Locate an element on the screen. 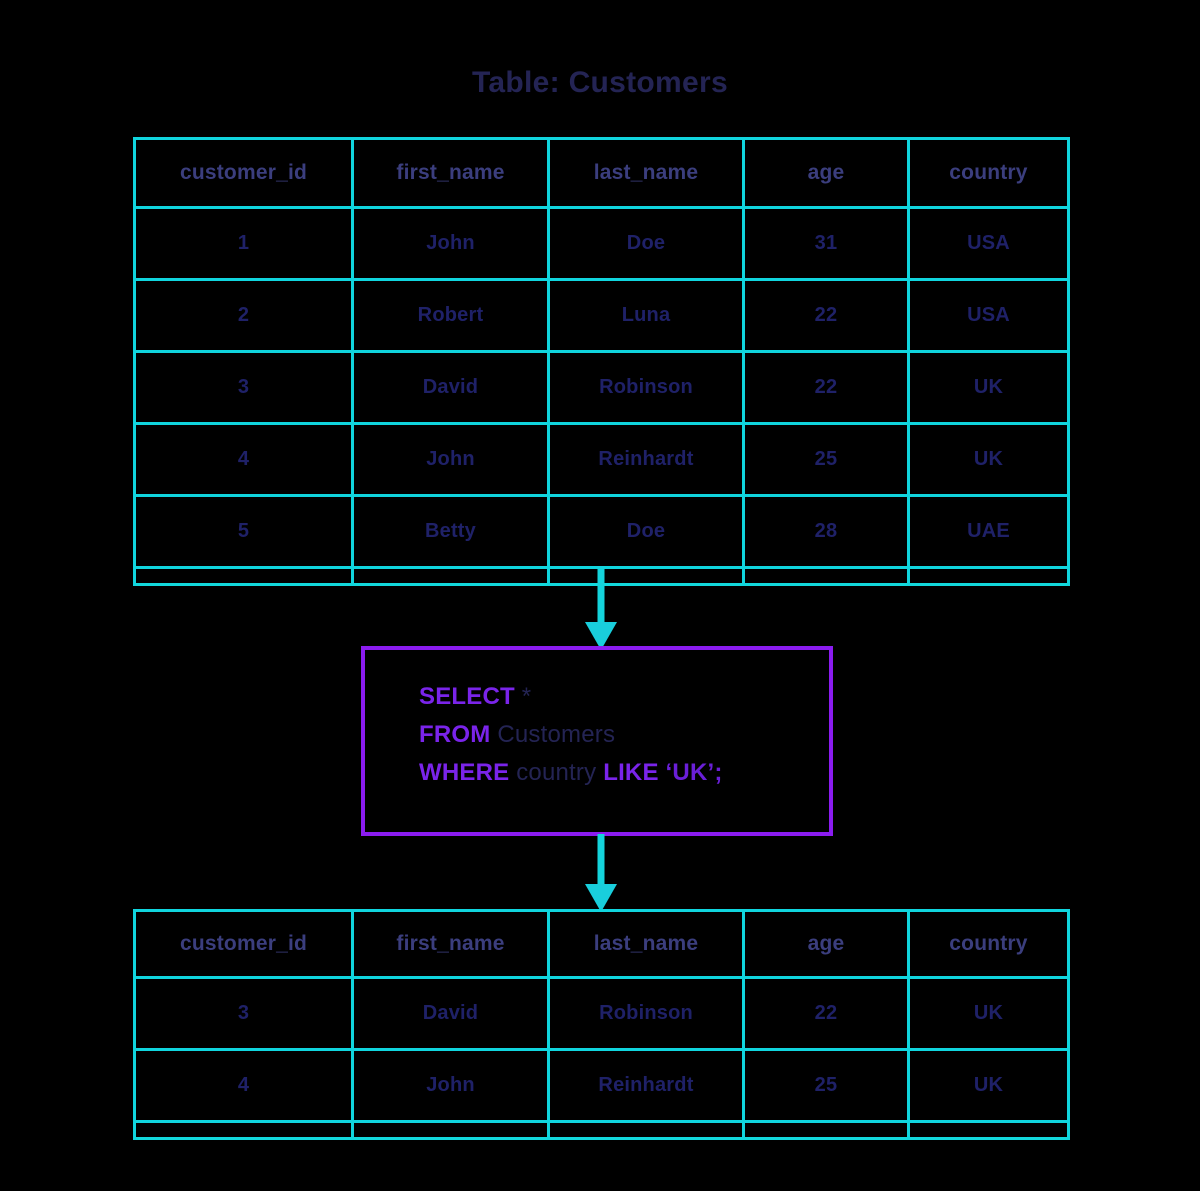  cell-last-name: Luna is located at coordinates (646, 315).